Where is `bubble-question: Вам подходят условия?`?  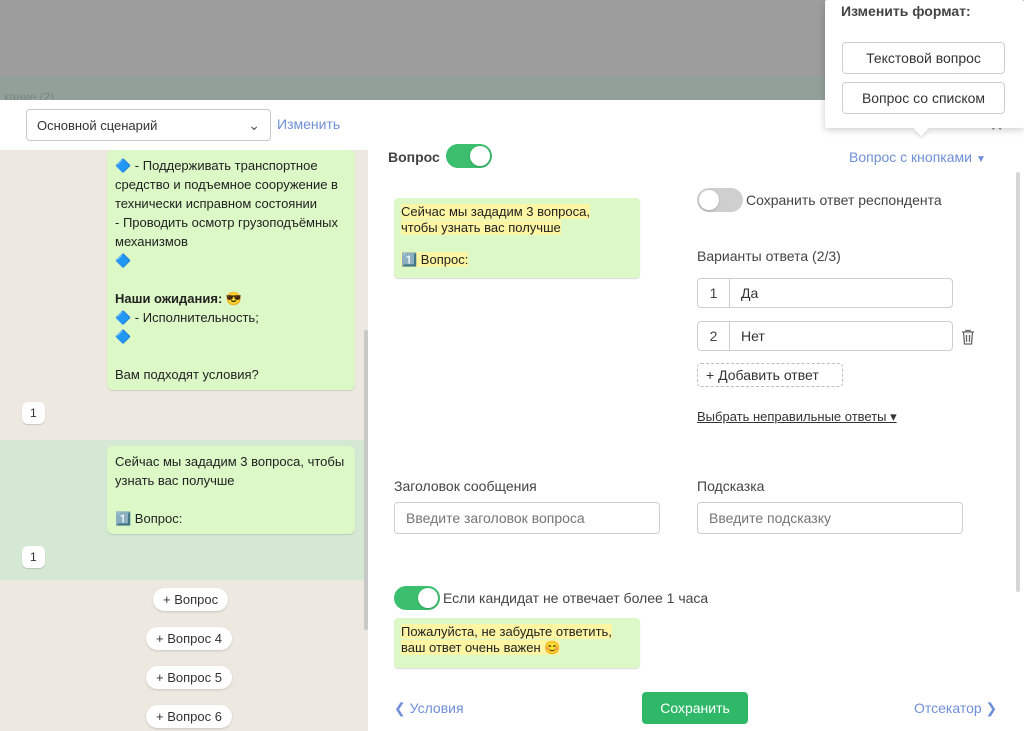
bubble-question: Вам подходят условия? is located at coordinates (187, 374).